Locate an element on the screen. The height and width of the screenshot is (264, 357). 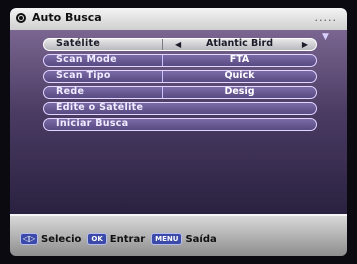
row-value: FTA is located at coordinates (239, 59).